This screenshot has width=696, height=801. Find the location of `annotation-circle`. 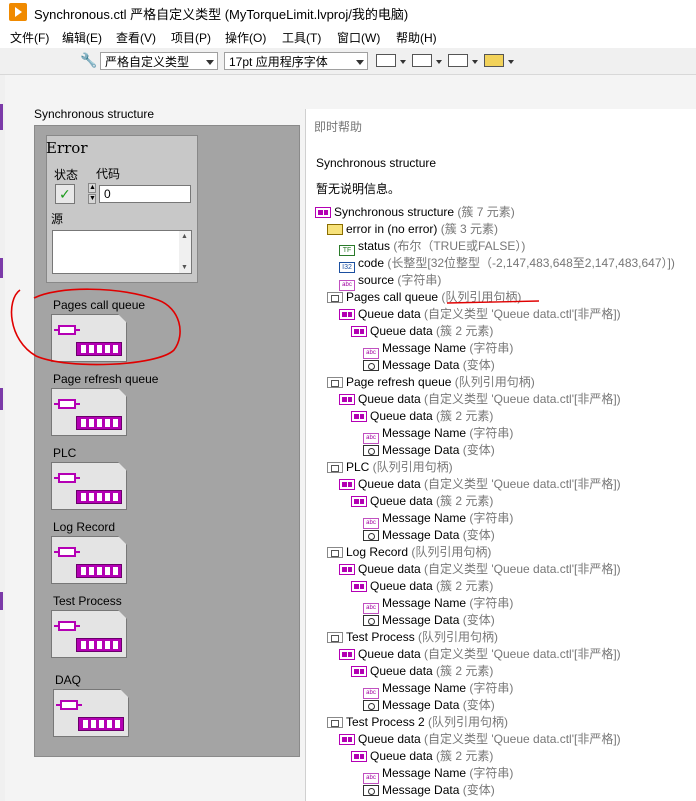

annotation-circle is located at coordinates (95, 327).